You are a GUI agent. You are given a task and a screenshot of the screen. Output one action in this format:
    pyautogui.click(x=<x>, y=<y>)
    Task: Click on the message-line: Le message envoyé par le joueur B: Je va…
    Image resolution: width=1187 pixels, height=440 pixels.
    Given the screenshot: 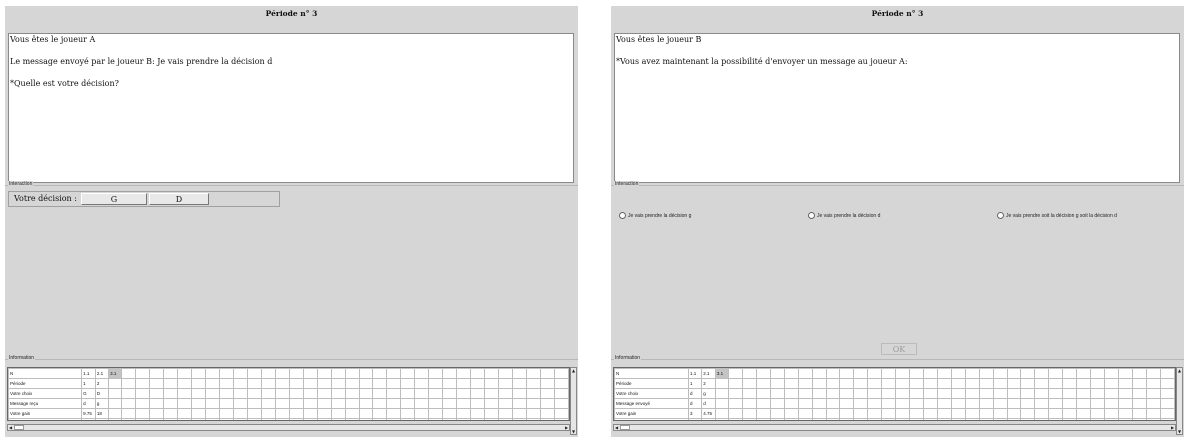 What is the action you would take?
    pyautogui.click(x=141, y=61)
    